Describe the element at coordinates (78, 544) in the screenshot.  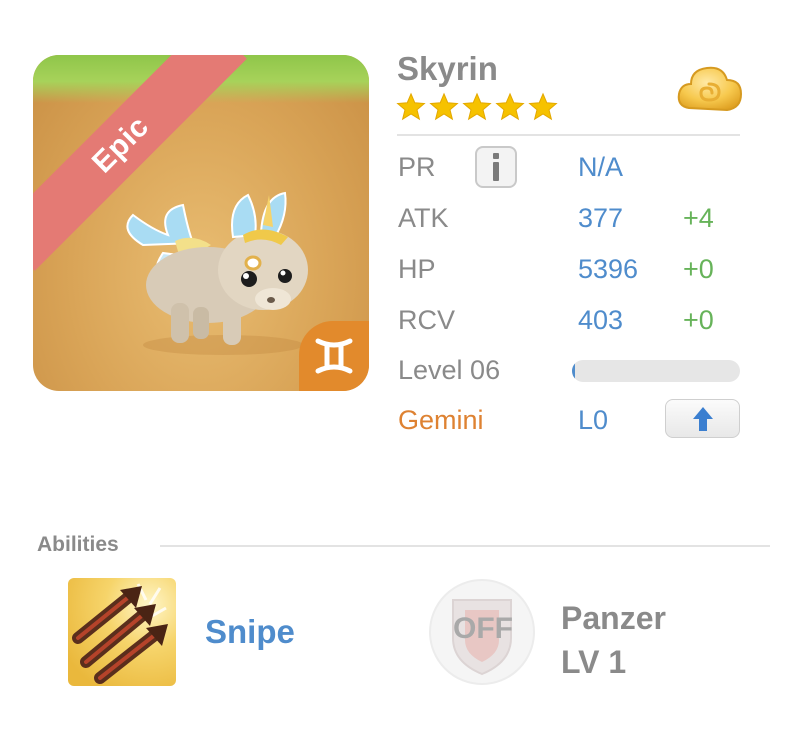
I see `abilities-heading: Abilities` at that location.